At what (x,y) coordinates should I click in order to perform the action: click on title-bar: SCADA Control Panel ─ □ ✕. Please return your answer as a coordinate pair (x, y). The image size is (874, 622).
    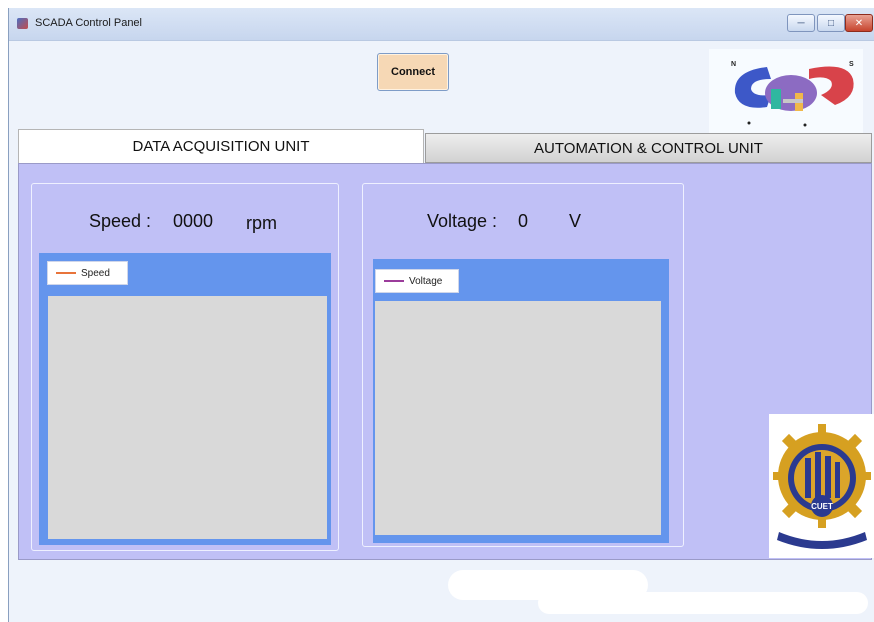
    Looking at the image, I should click on (441, 24).